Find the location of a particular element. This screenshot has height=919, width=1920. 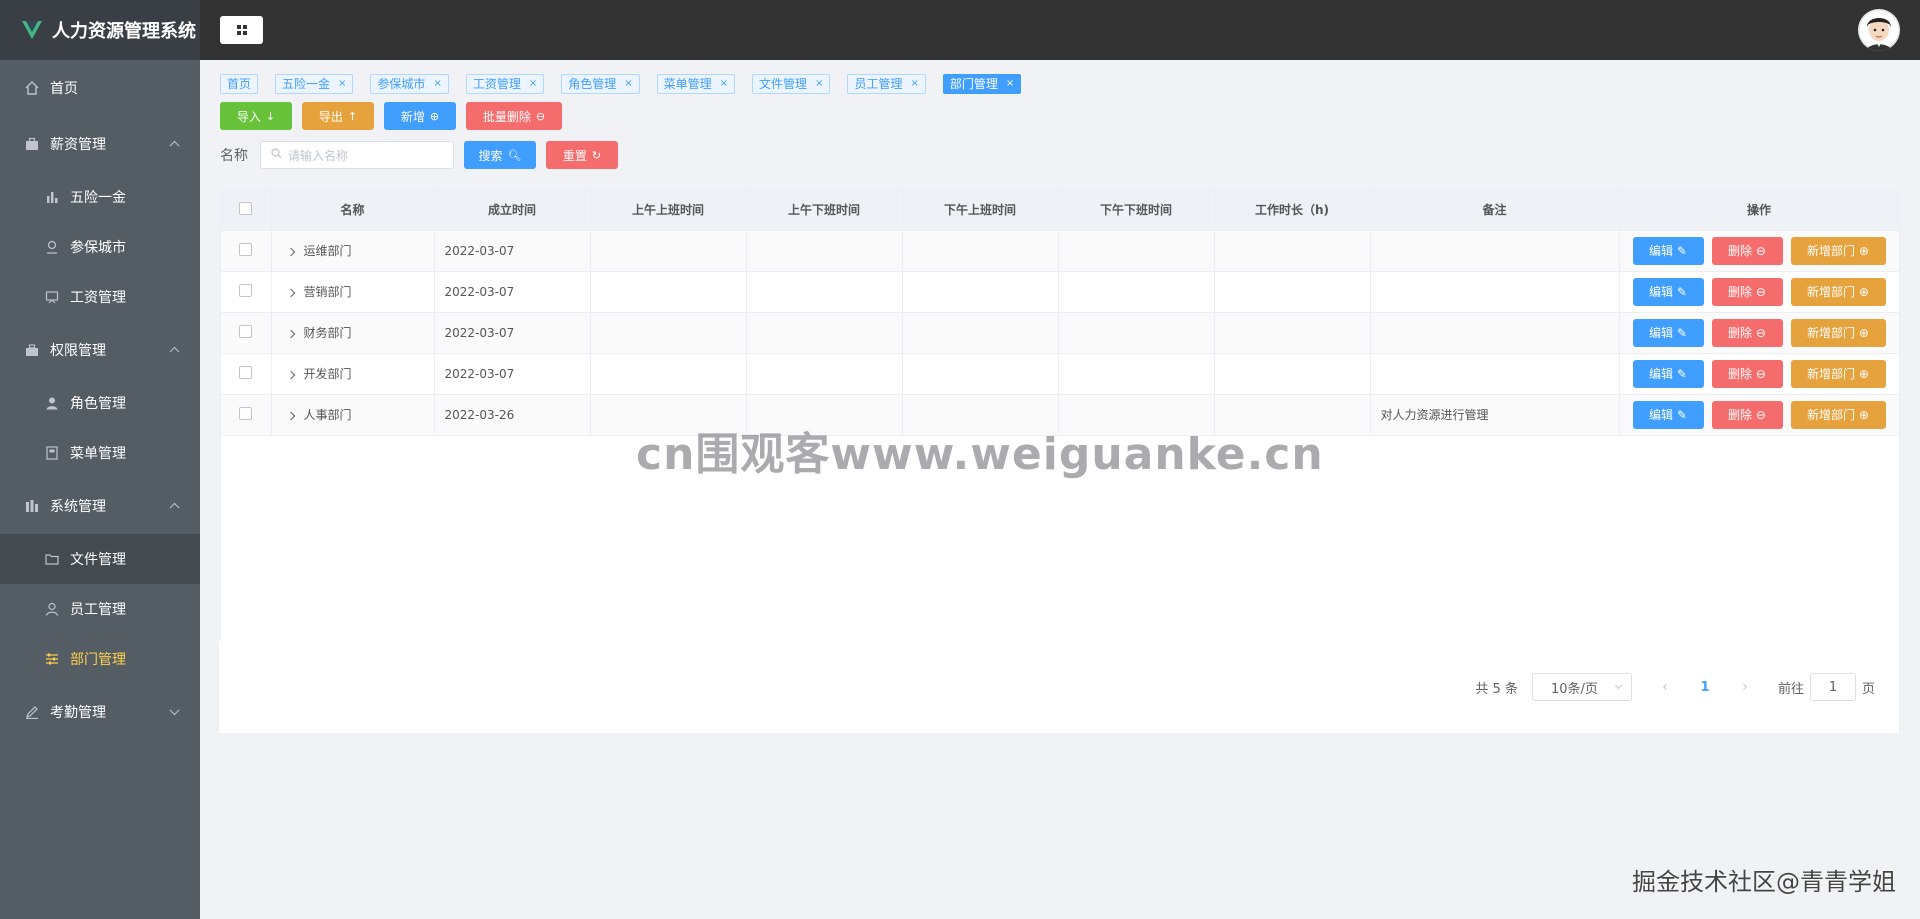

menu-salary: 薪资管理 is located at coordinates (100, 144).